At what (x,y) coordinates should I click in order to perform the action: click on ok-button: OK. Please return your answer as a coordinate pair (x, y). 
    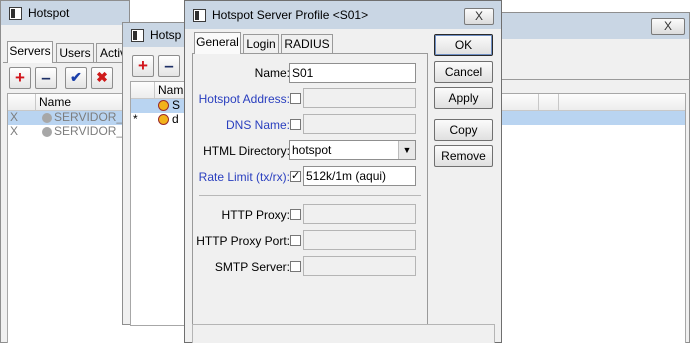
    Looking at the image, I should click on (463, 45).